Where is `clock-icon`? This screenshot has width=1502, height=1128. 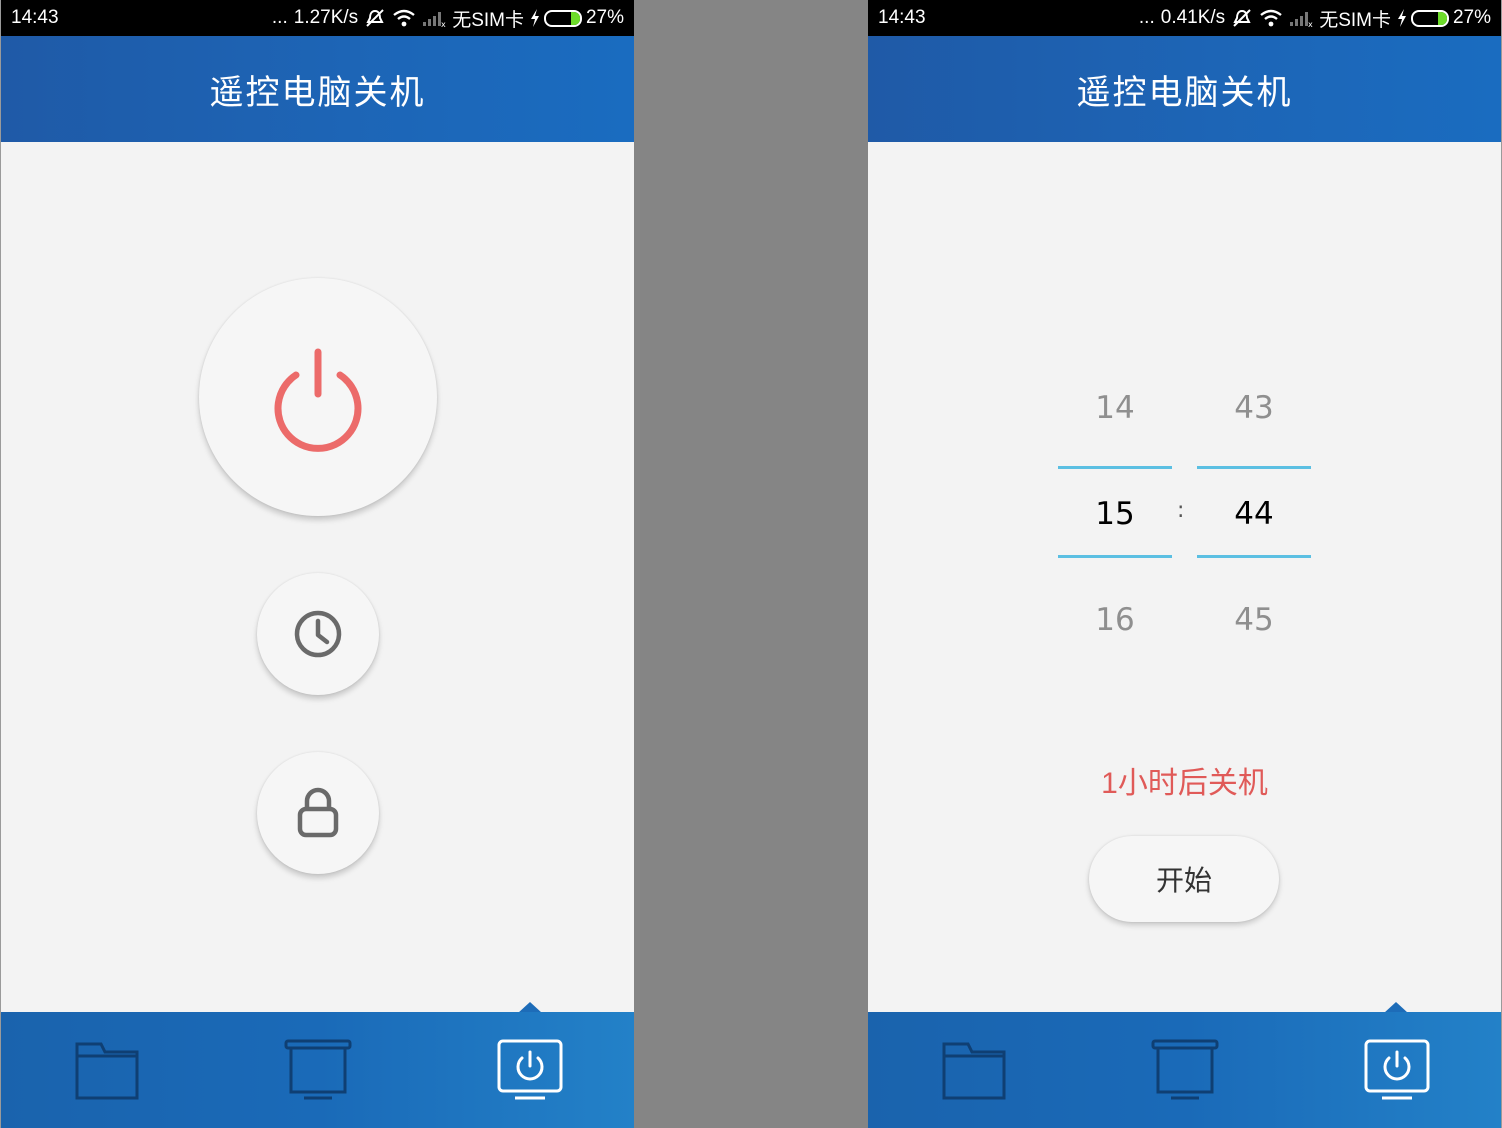
clock-icon is located at coordinates (318, 634).